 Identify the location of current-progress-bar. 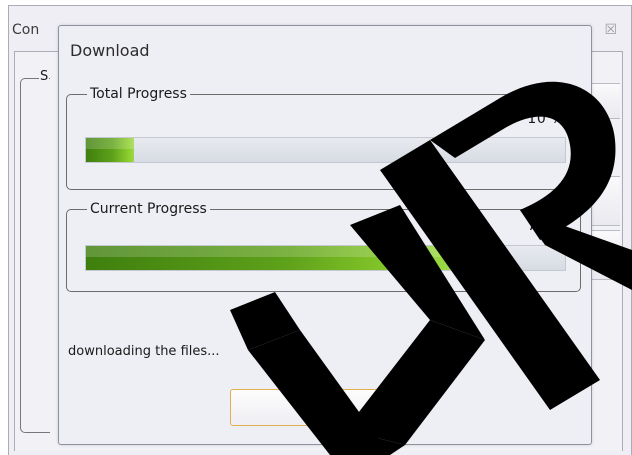
(325, 258).